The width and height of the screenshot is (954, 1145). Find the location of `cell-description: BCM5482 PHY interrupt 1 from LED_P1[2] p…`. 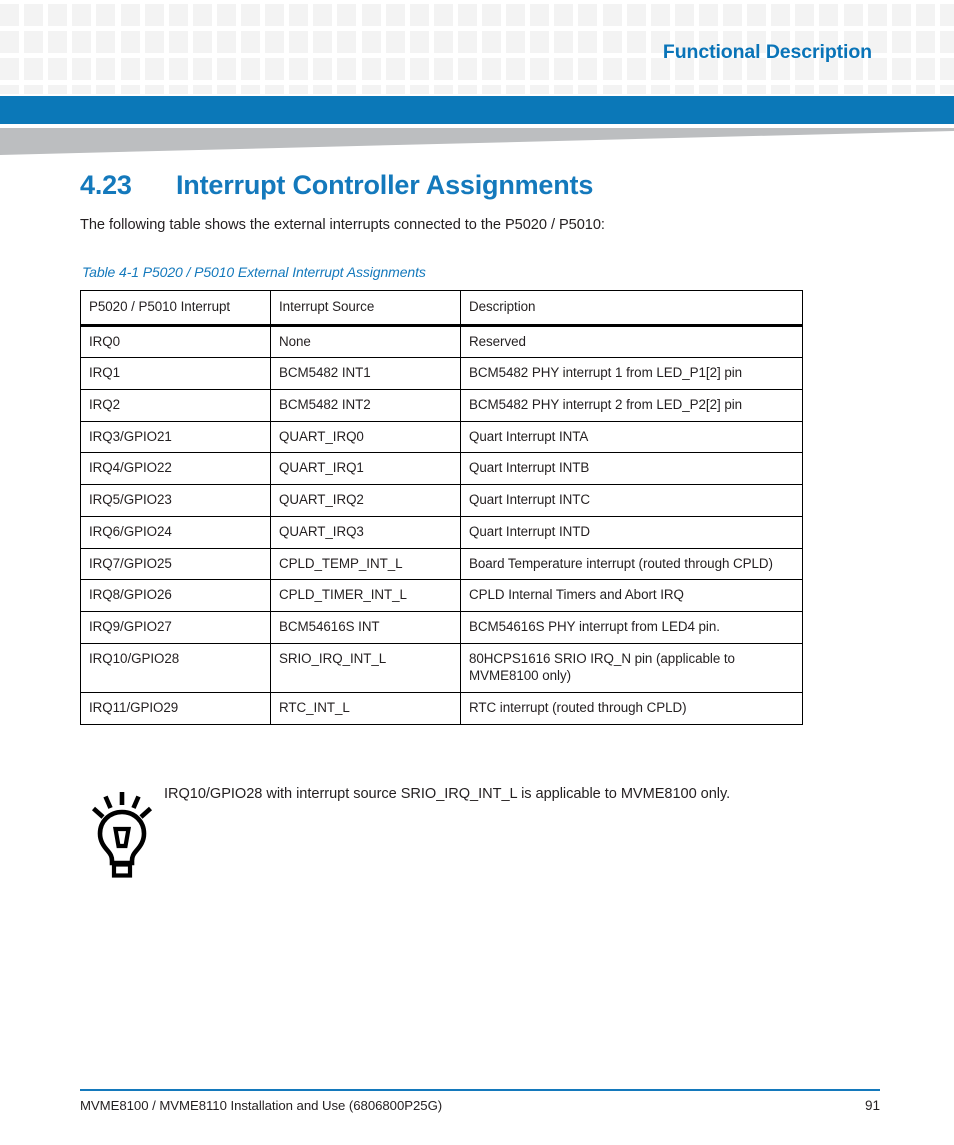

cell-description: BCM5482 PHY interrupt 1 from LED_P1[2] p… is located at coordinates (631, 374).